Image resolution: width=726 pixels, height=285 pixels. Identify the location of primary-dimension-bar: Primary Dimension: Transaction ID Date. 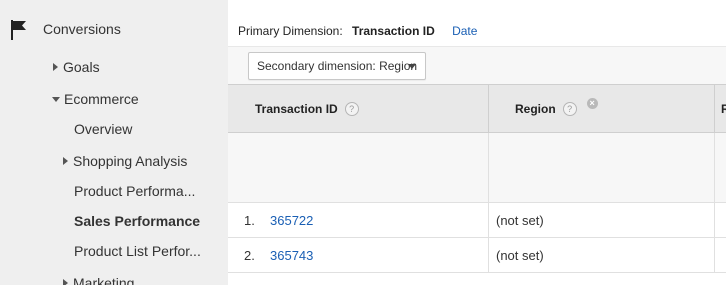
(357, 31).